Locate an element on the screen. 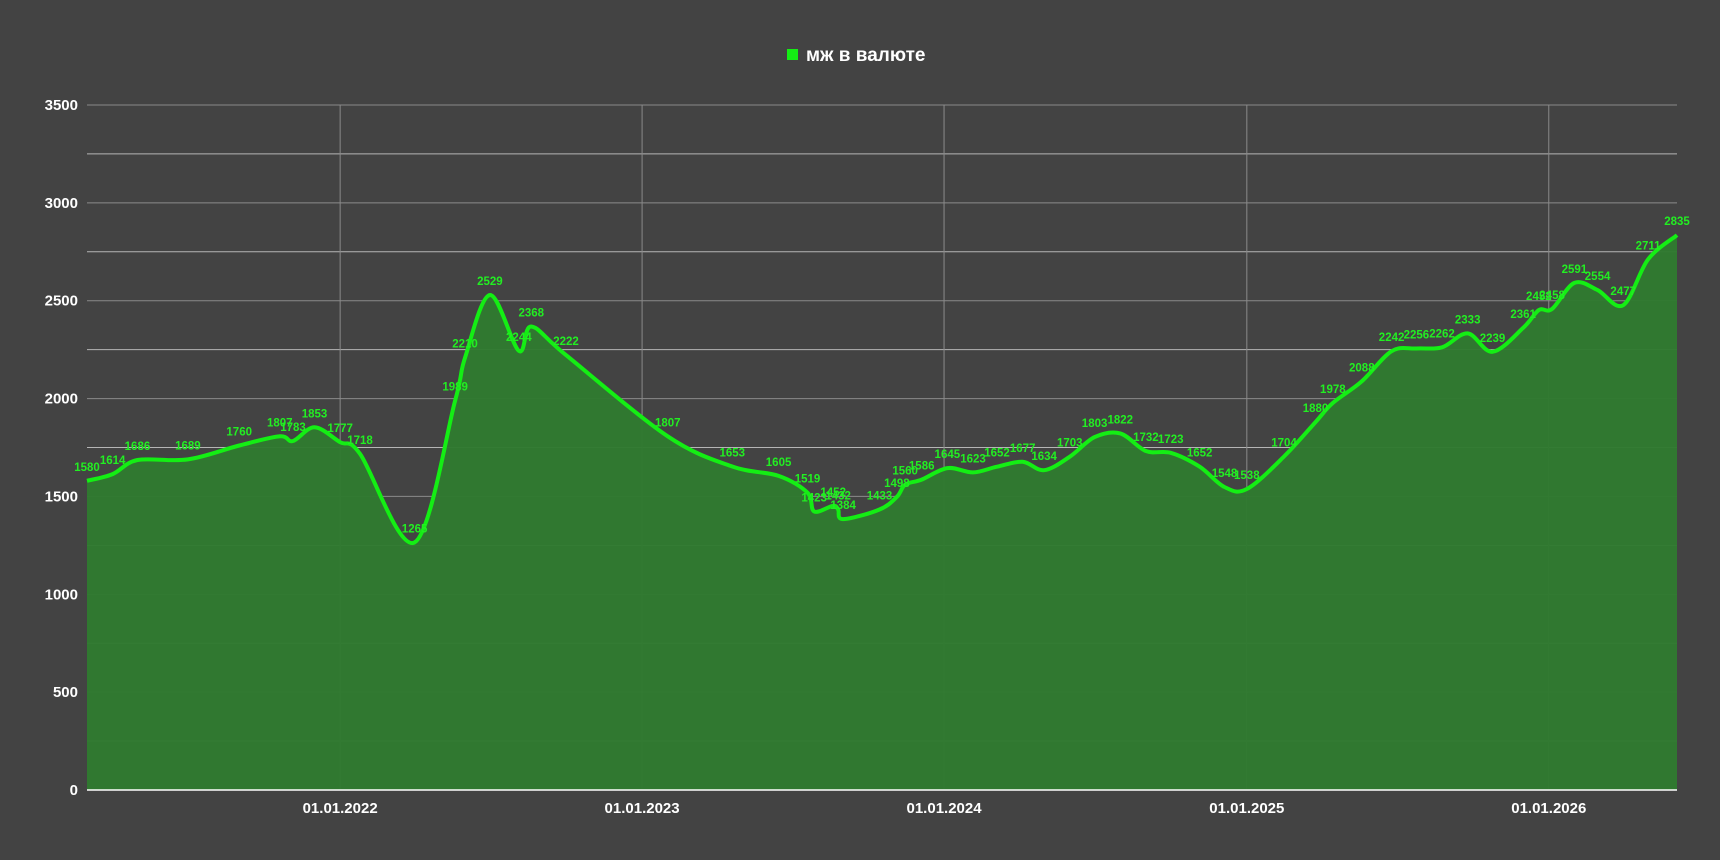 The width and height of the screenshot is (1720, 860). data-label: 1265 is located at coordinates (415, 529).